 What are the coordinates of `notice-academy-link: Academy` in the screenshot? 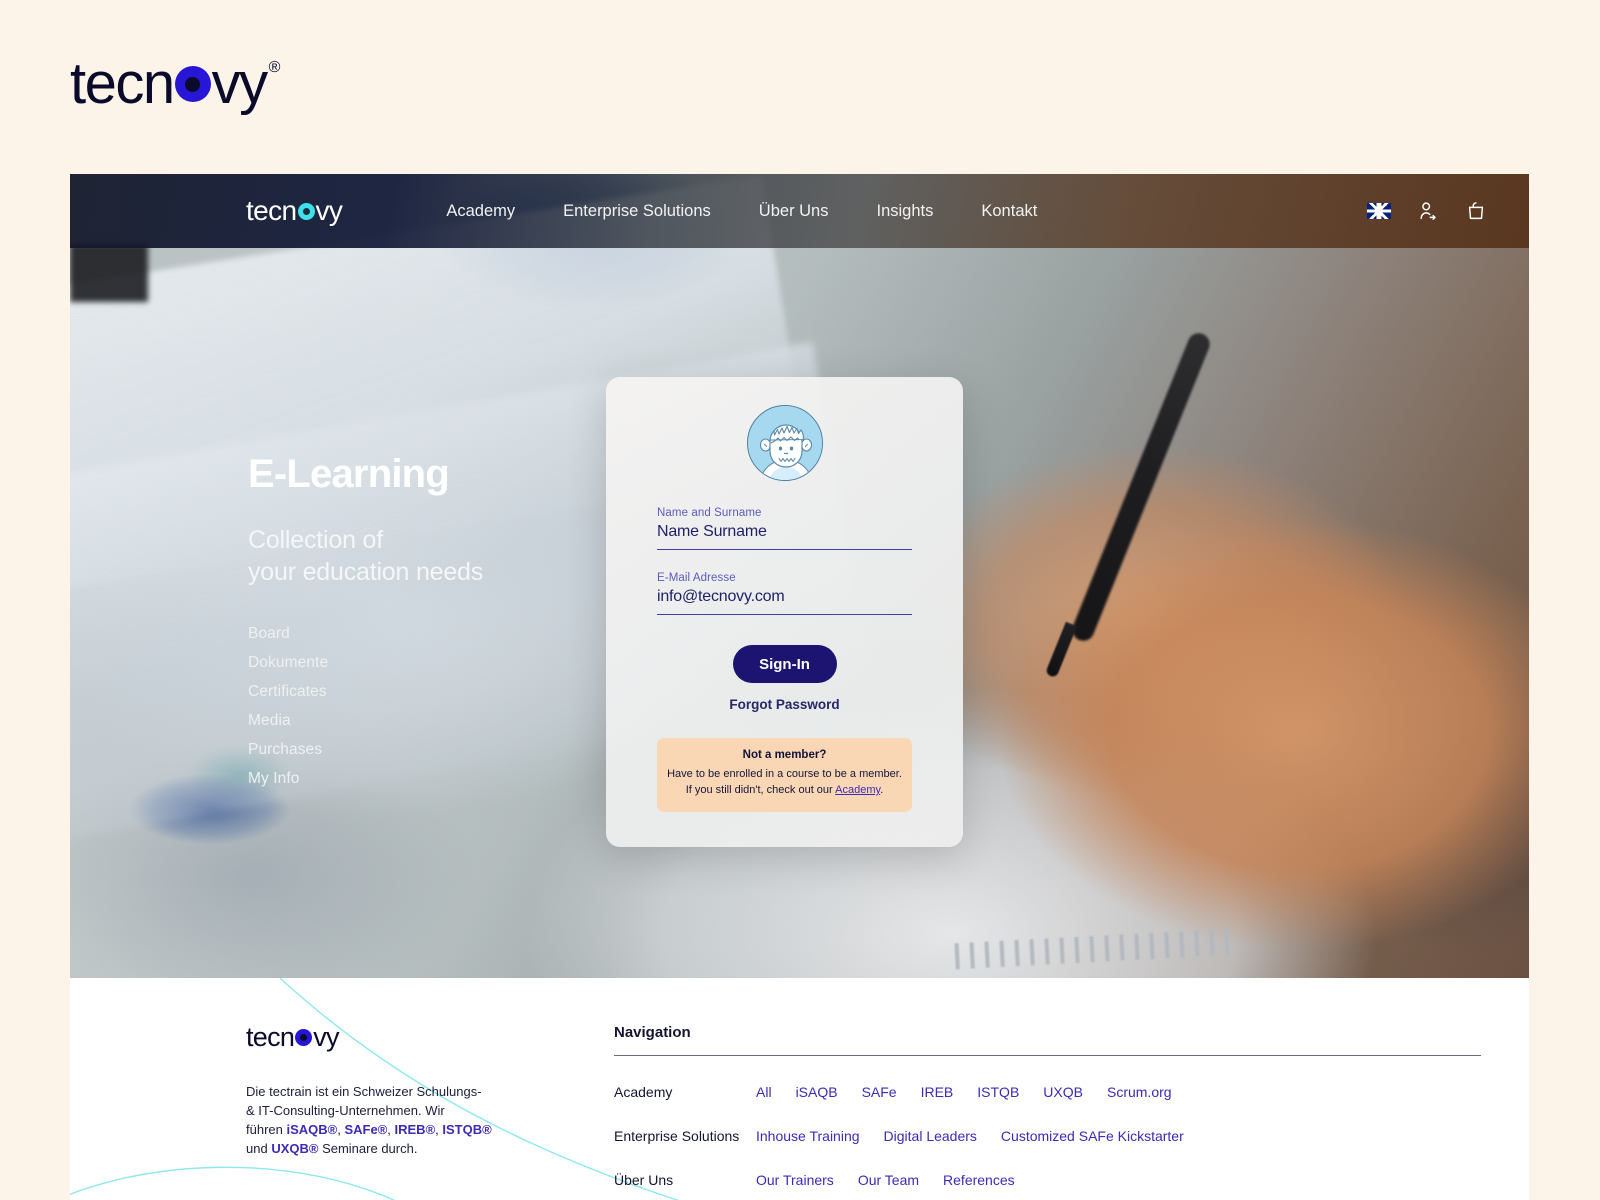 It's located at (857, 790).